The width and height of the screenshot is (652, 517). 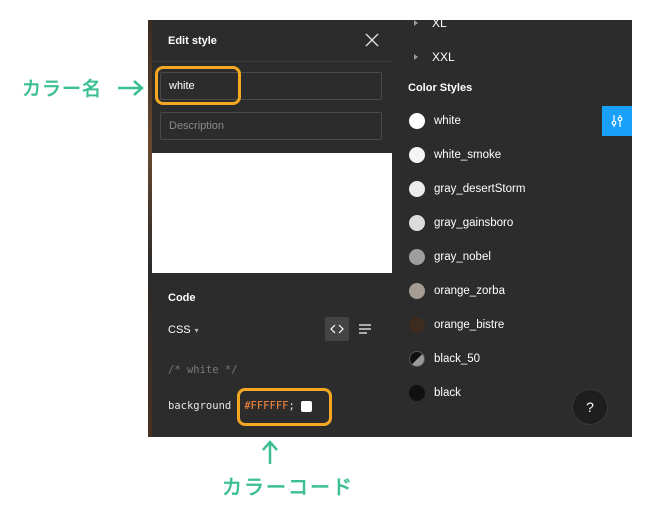 What do you see at coordinates (512, 325) in the screenshot?
I see `color-style-item: orange_bistre` at bounding box center [512, 325].